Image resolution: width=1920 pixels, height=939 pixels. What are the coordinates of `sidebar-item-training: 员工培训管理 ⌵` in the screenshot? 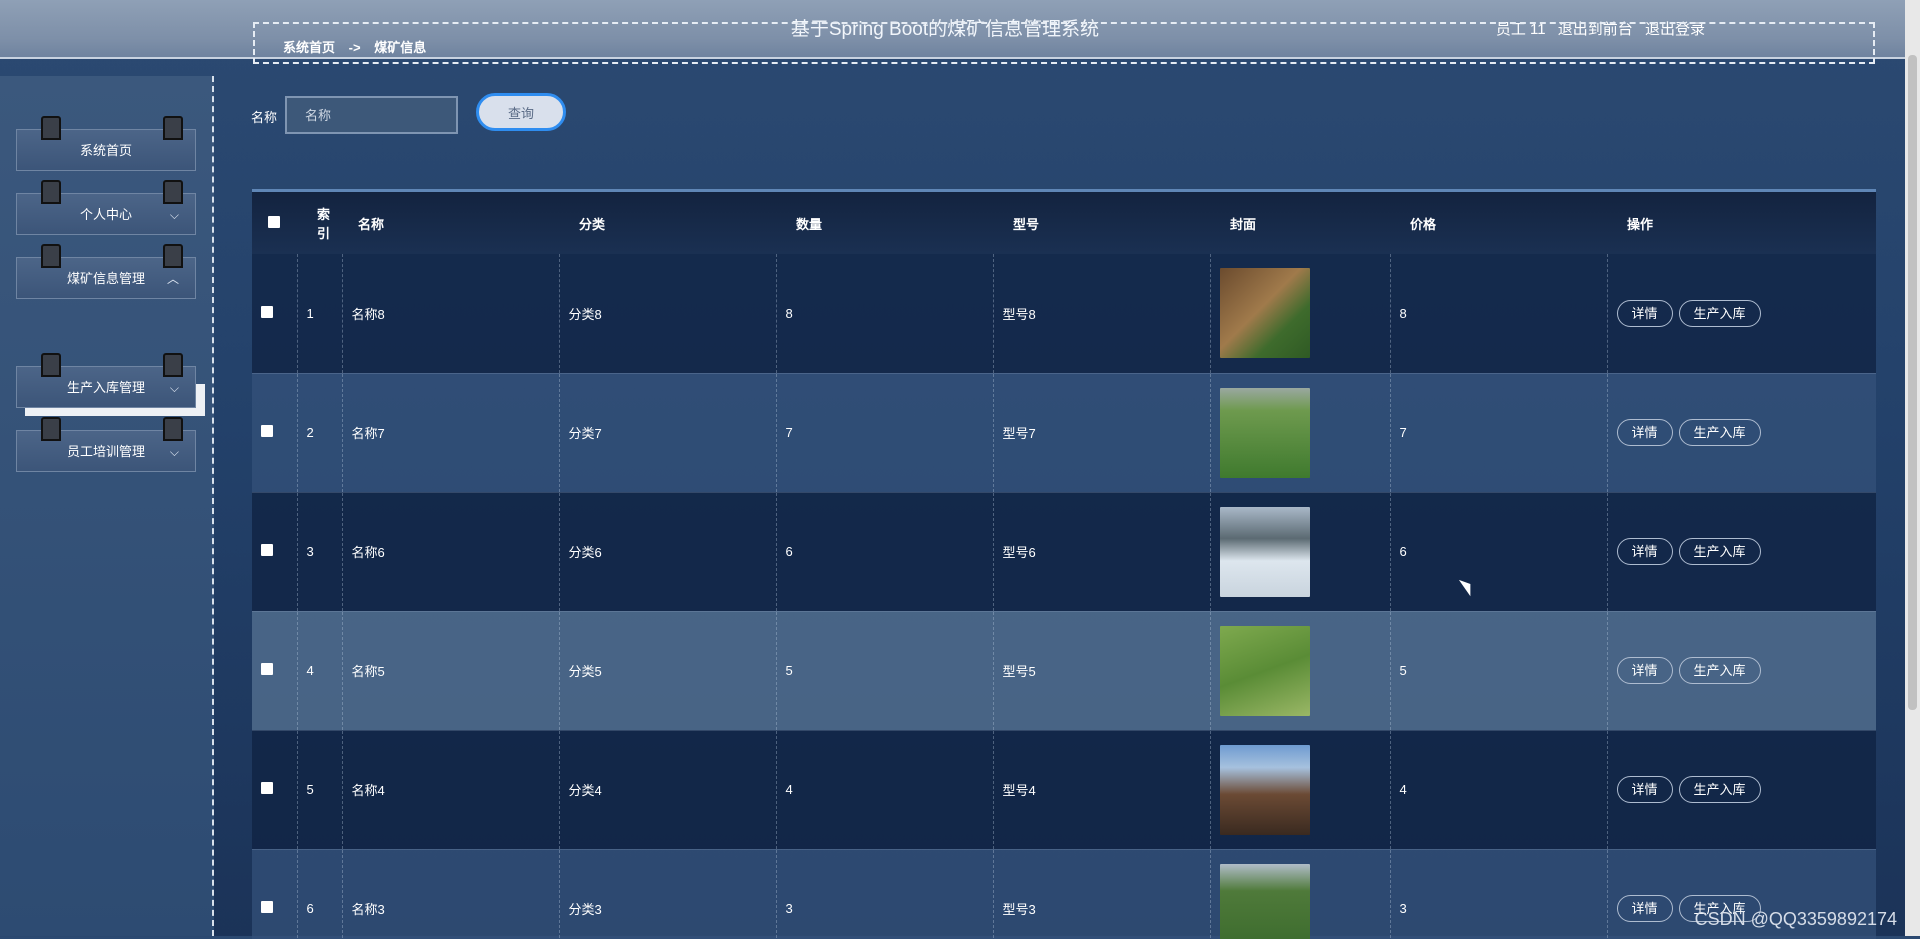 It's located at (106, 451).